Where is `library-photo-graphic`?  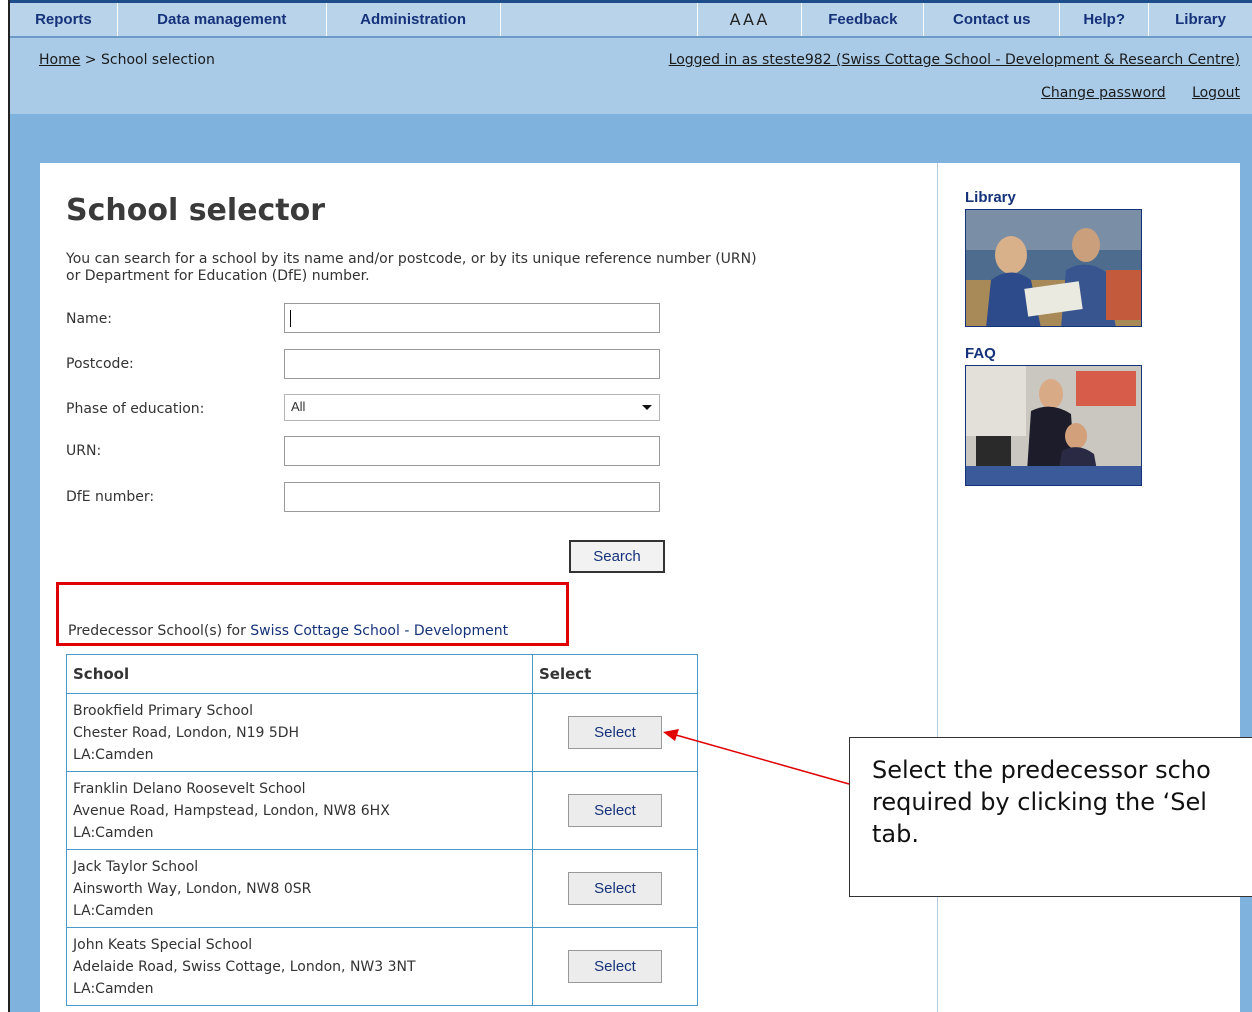 library-photo-graphic is located at coordinates (1053, 268).